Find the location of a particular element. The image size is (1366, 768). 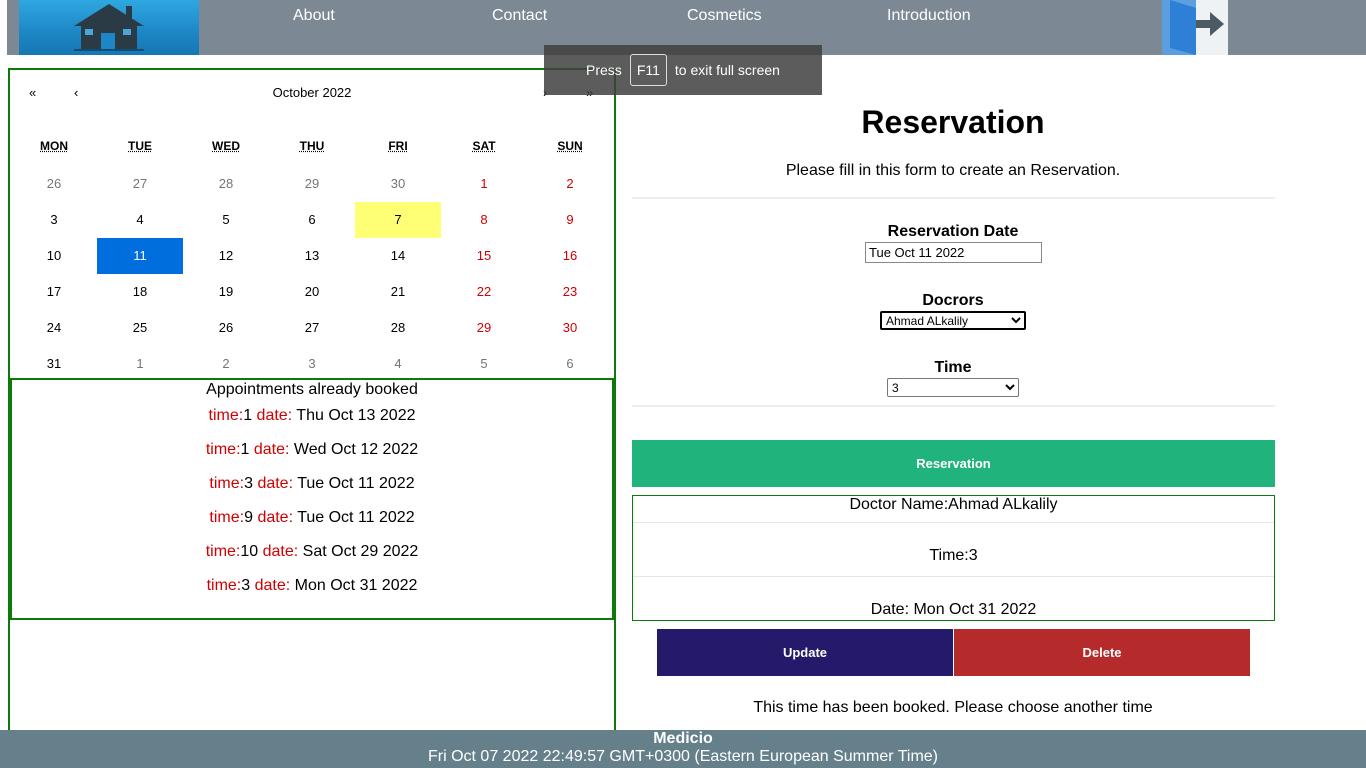

calendar-day: 16 is located at coordinates (570, 256).